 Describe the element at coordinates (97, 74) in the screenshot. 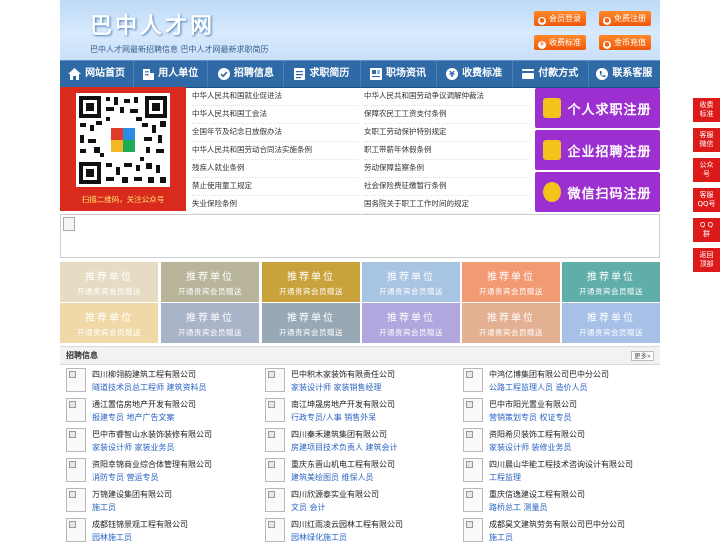

I see `nav-home: 网站首页` at that location.